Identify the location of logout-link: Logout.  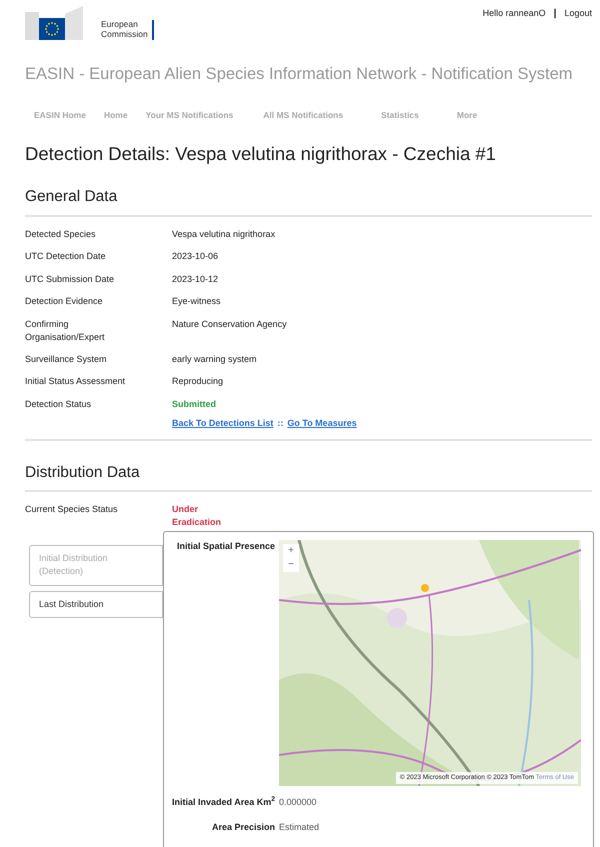
(578, 13).